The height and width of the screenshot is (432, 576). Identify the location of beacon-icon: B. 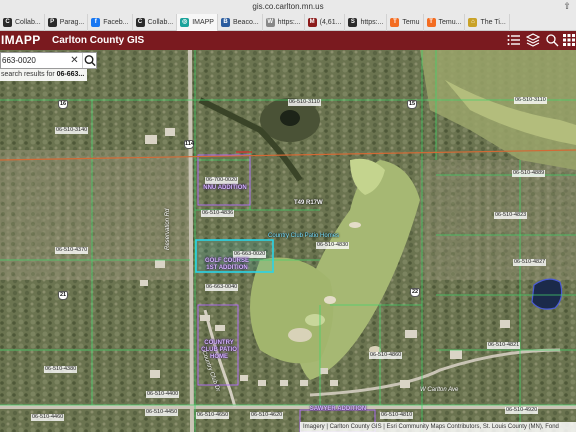
(225, 22).